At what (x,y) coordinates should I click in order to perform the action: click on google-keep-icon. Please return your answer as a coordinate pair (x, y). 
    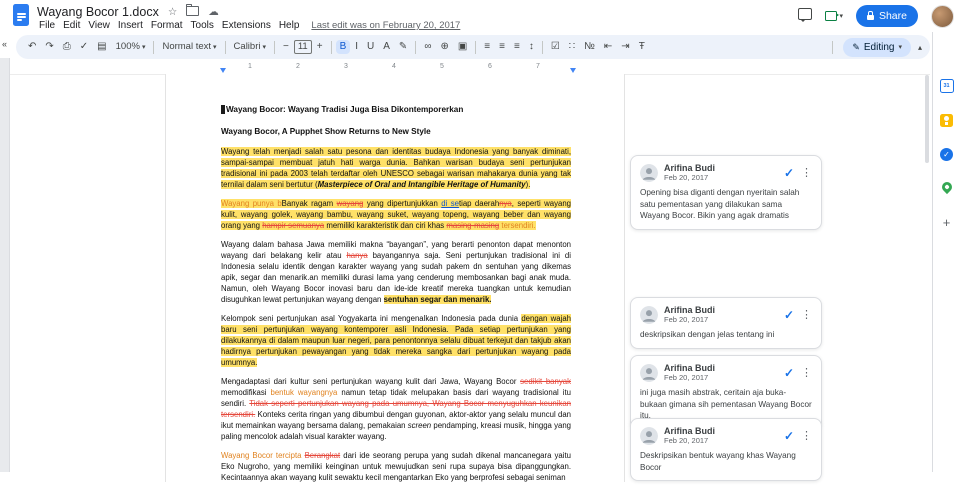
    Looking at the image, I should click on (947, 120).